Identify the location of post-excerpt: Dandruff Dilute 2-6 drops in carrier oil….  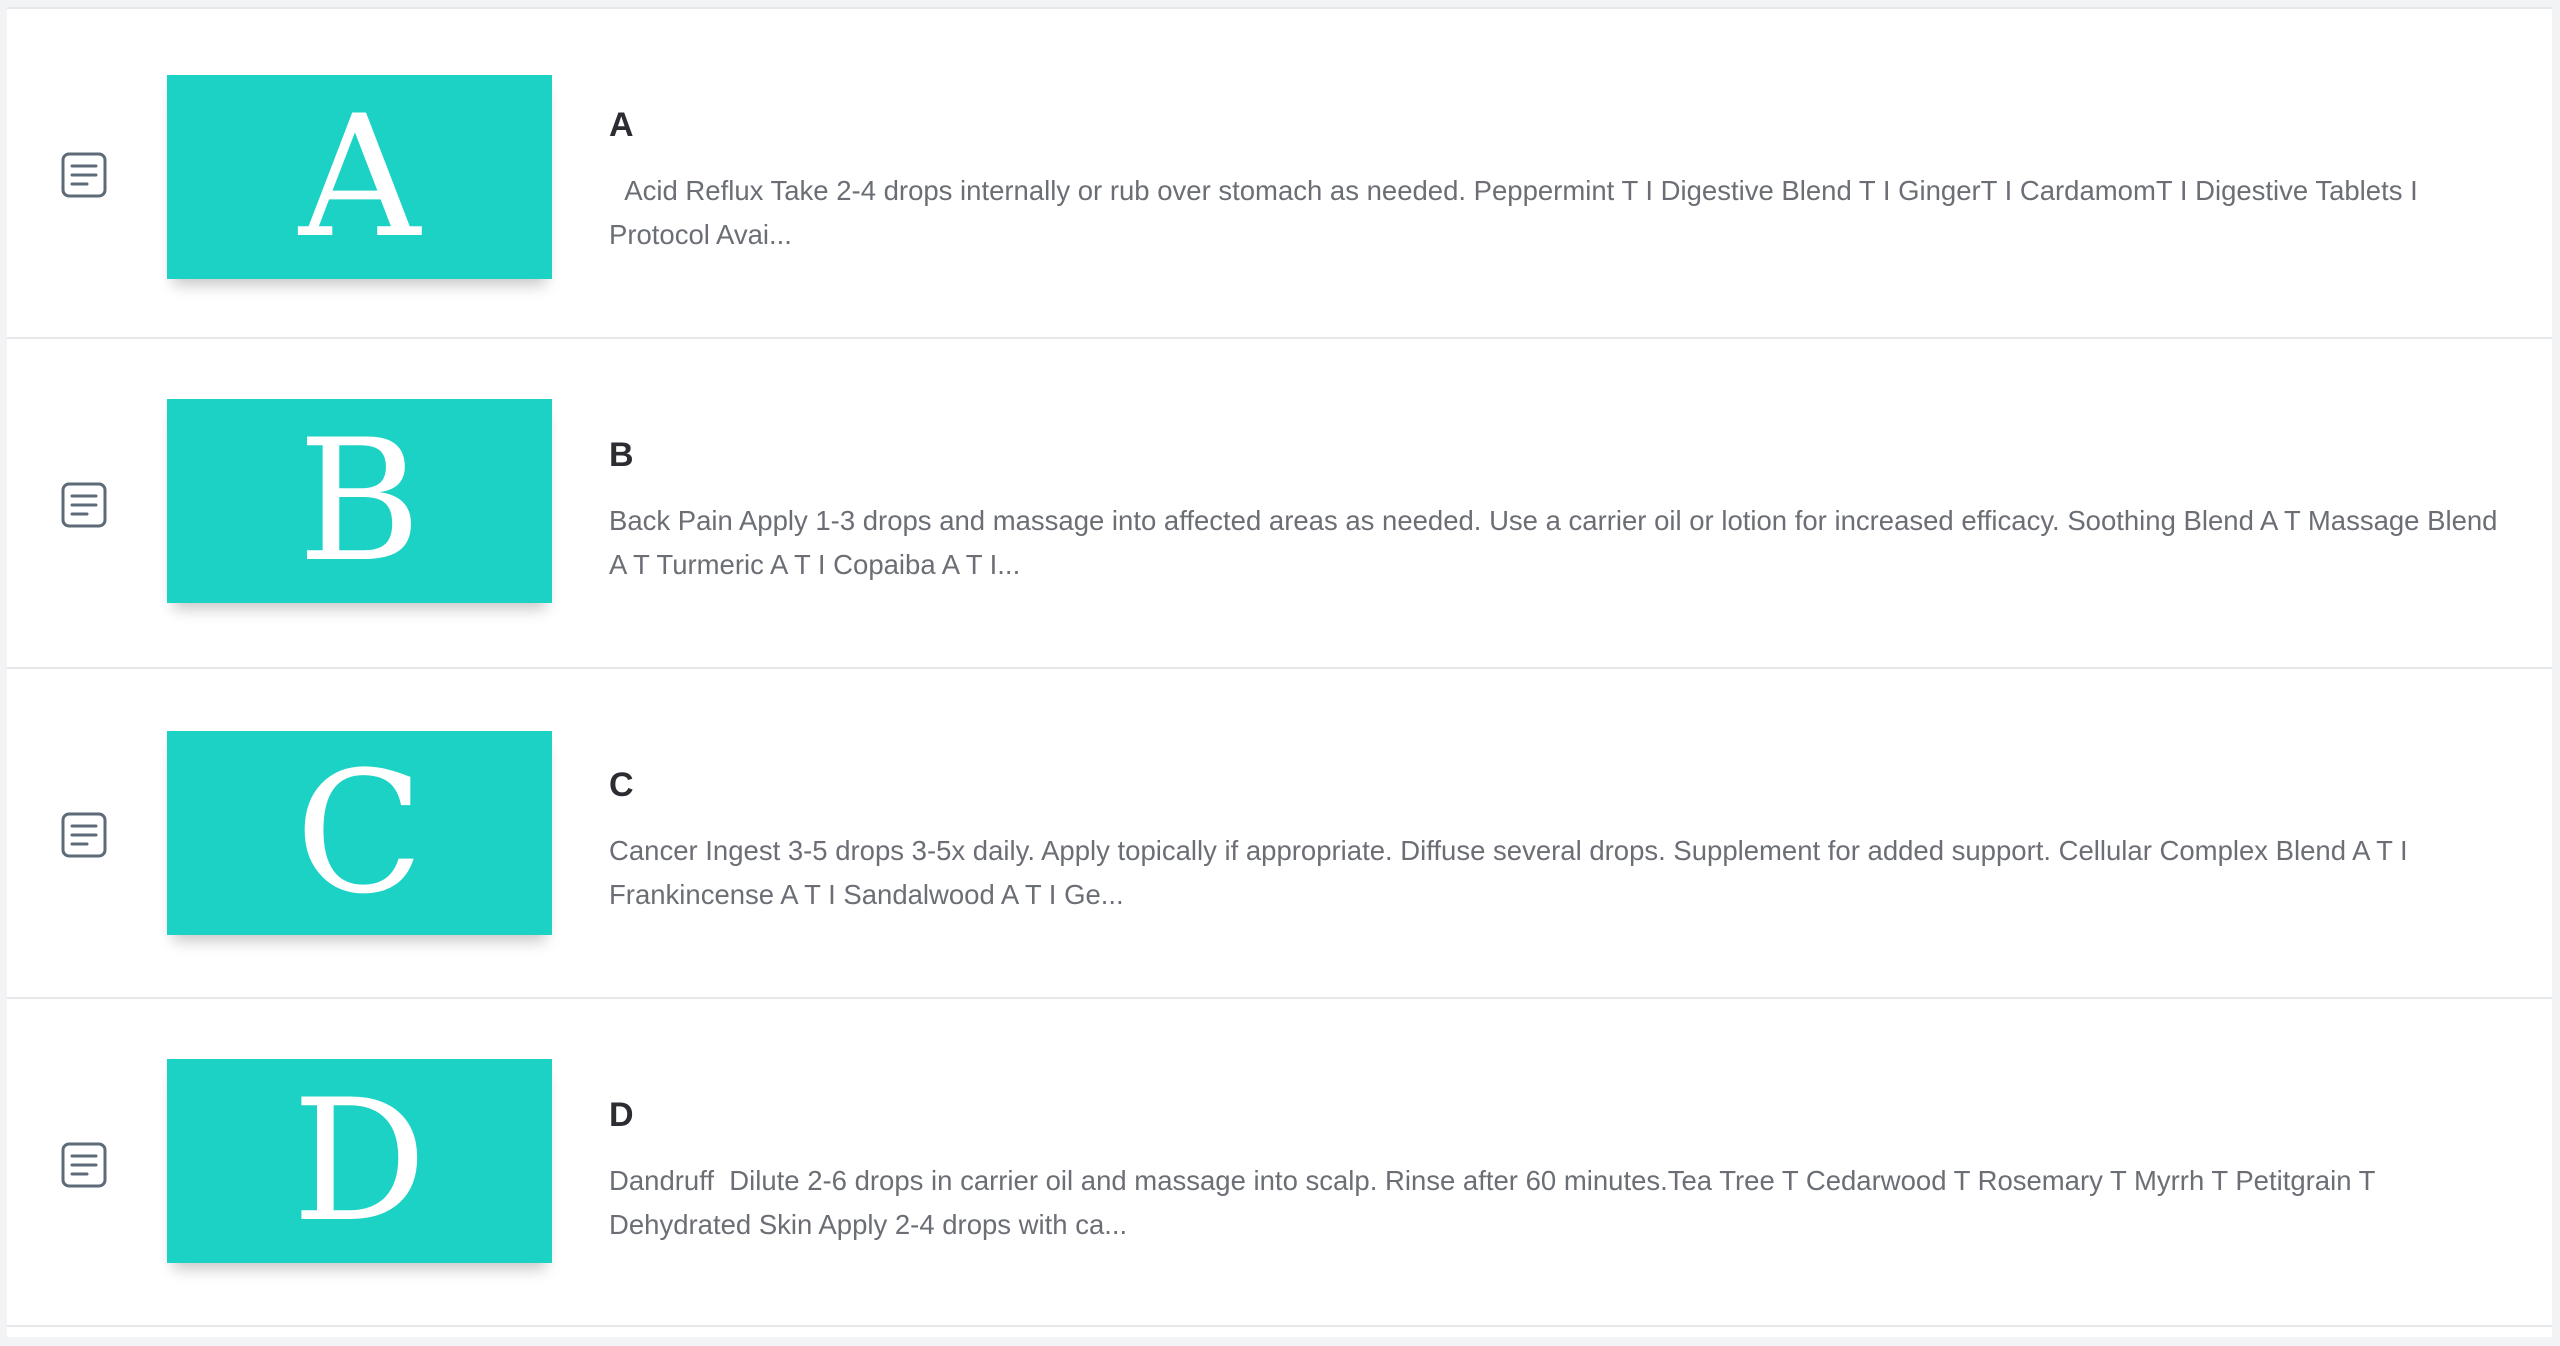
(1496, 1202).